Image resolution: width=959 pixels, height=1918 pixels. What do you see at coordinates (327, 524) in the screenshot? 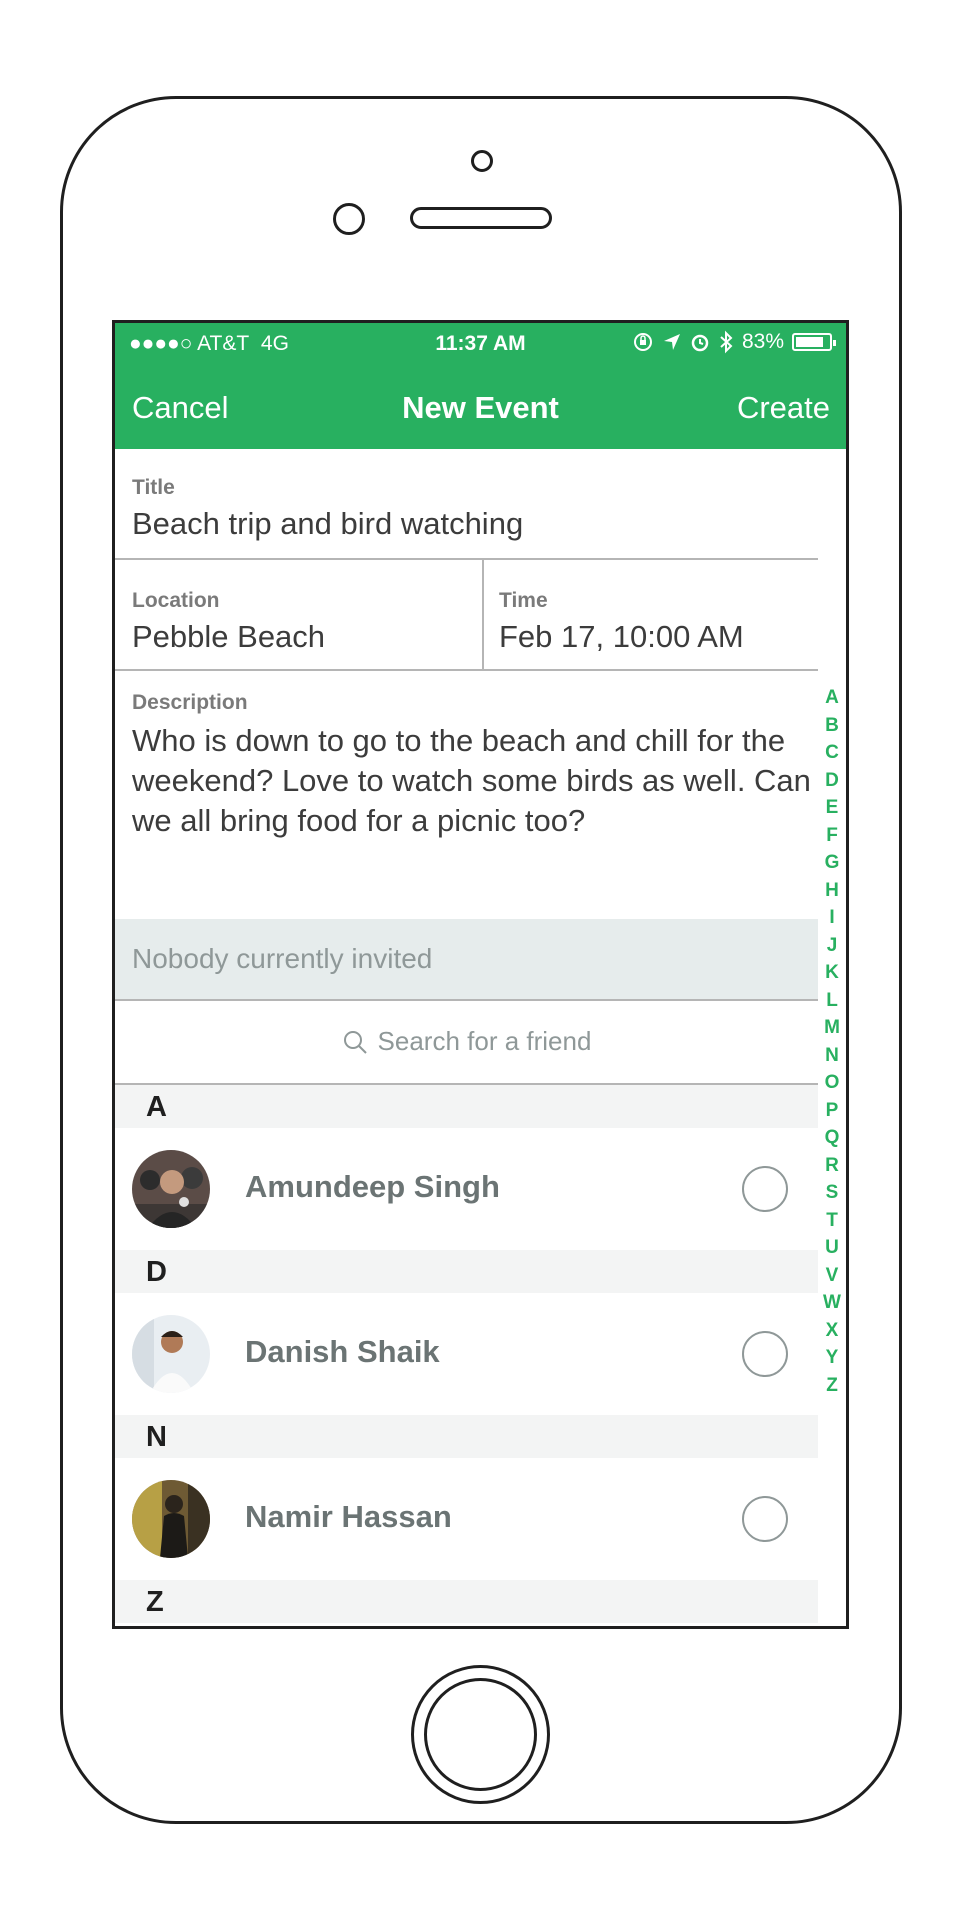
I see `title-value: Beach trip and bird watching` at bounding box center [327, 524].